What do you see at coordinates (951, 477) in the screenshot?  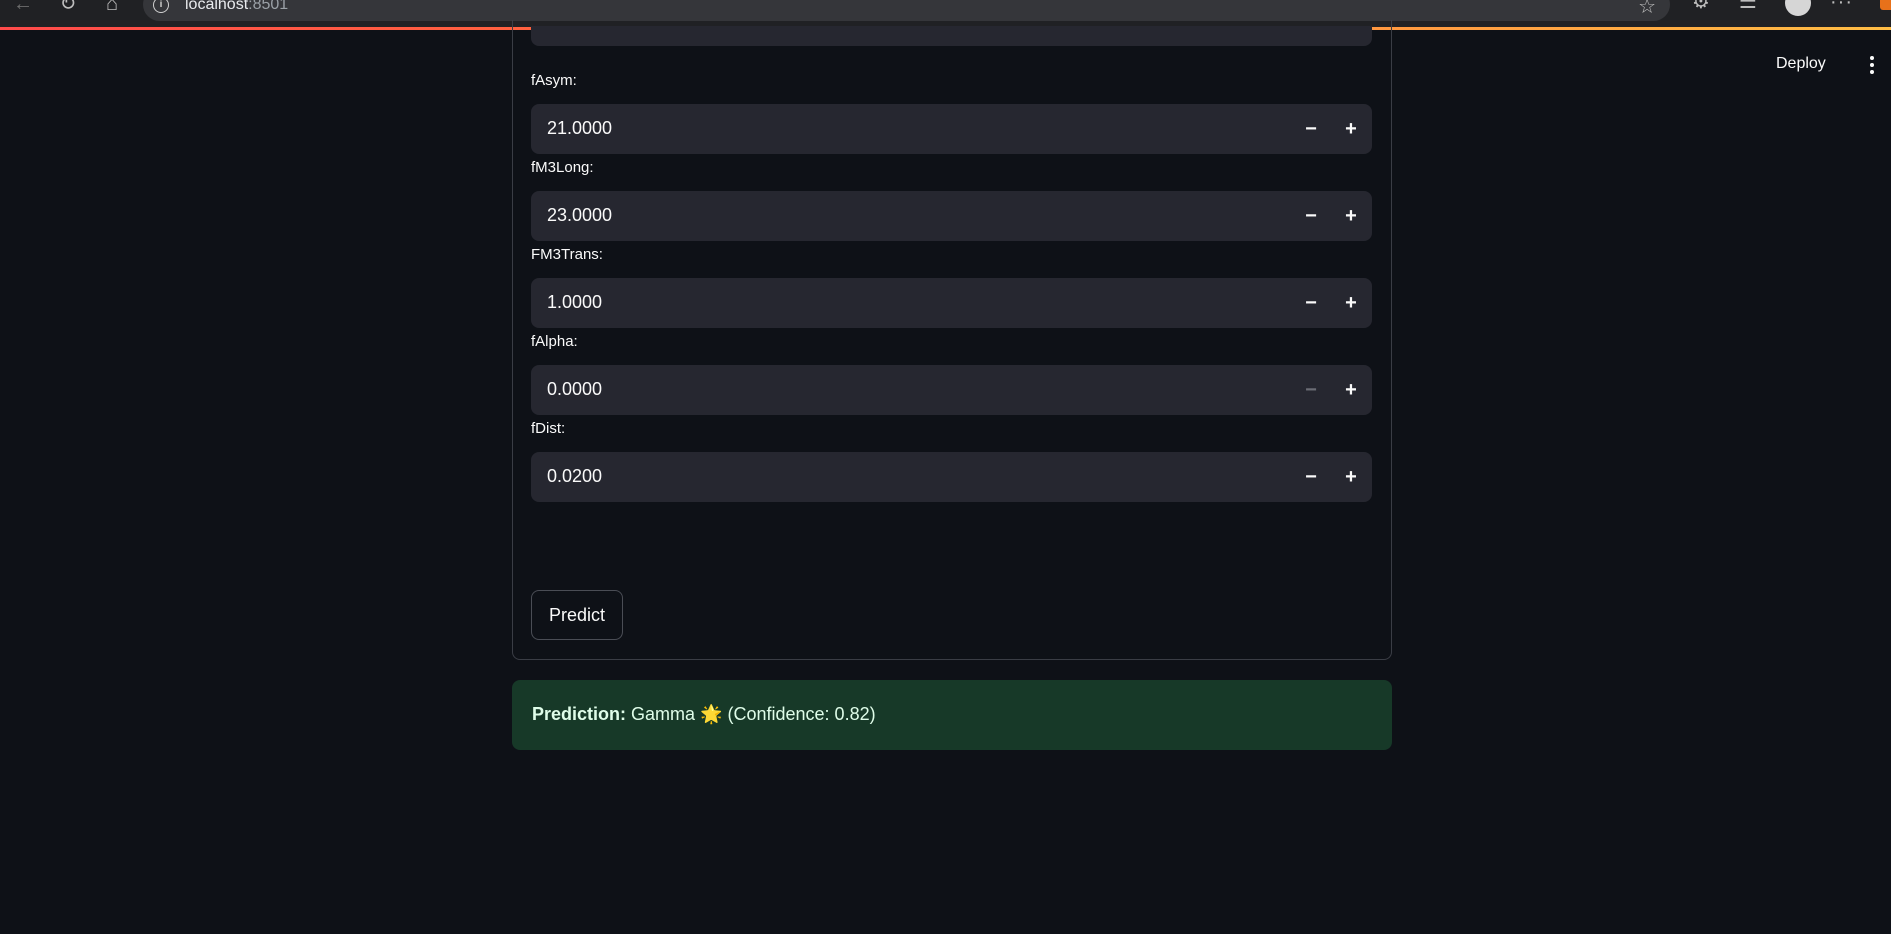 I see `fdist-input: 0.0200 − +` at bounding box center [951, 477].